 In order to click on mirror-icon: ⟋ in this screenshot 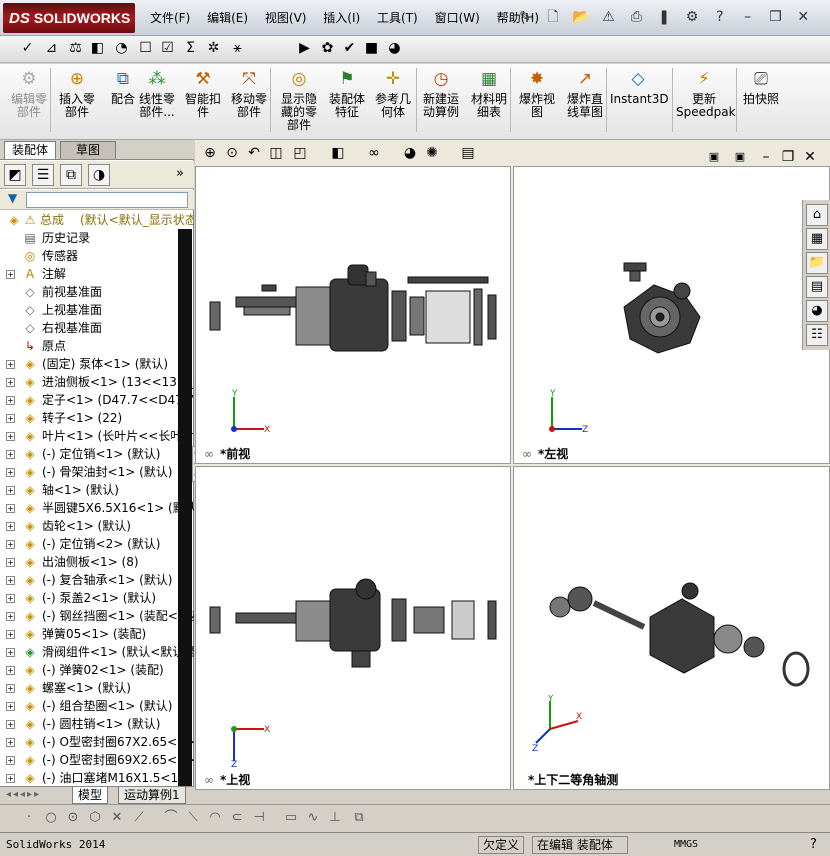, I will do `click(139, 818)`.